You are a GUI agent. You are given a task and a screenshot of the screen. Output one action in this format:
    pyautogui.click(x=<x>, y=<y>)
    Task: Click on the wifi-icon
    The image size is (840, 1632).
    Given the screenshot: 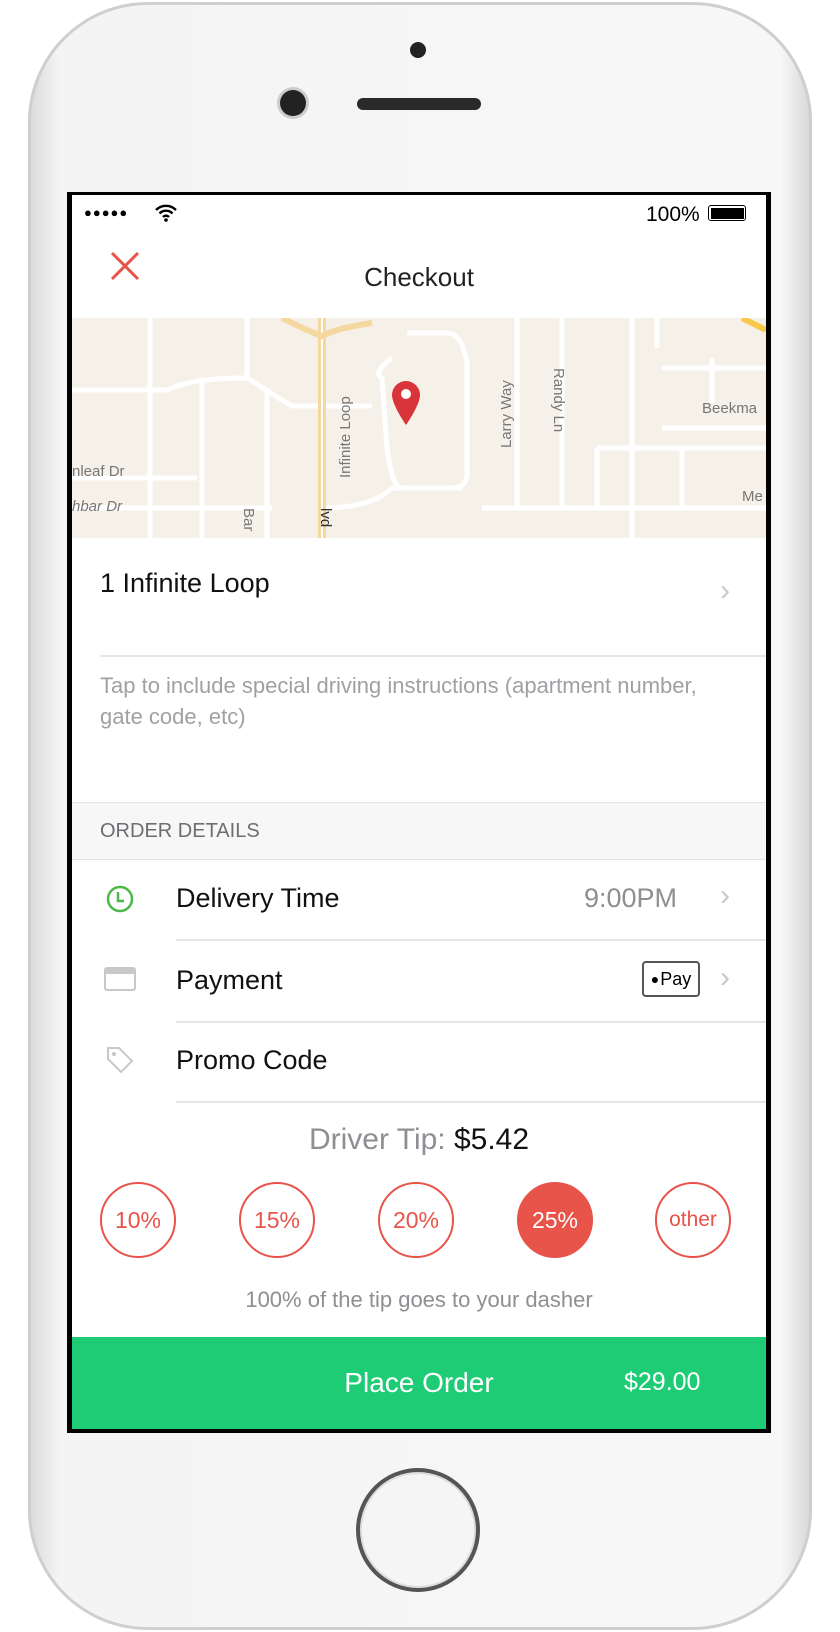 What is the action you would take?
    pyautogui.click(x=166, y=213)
    